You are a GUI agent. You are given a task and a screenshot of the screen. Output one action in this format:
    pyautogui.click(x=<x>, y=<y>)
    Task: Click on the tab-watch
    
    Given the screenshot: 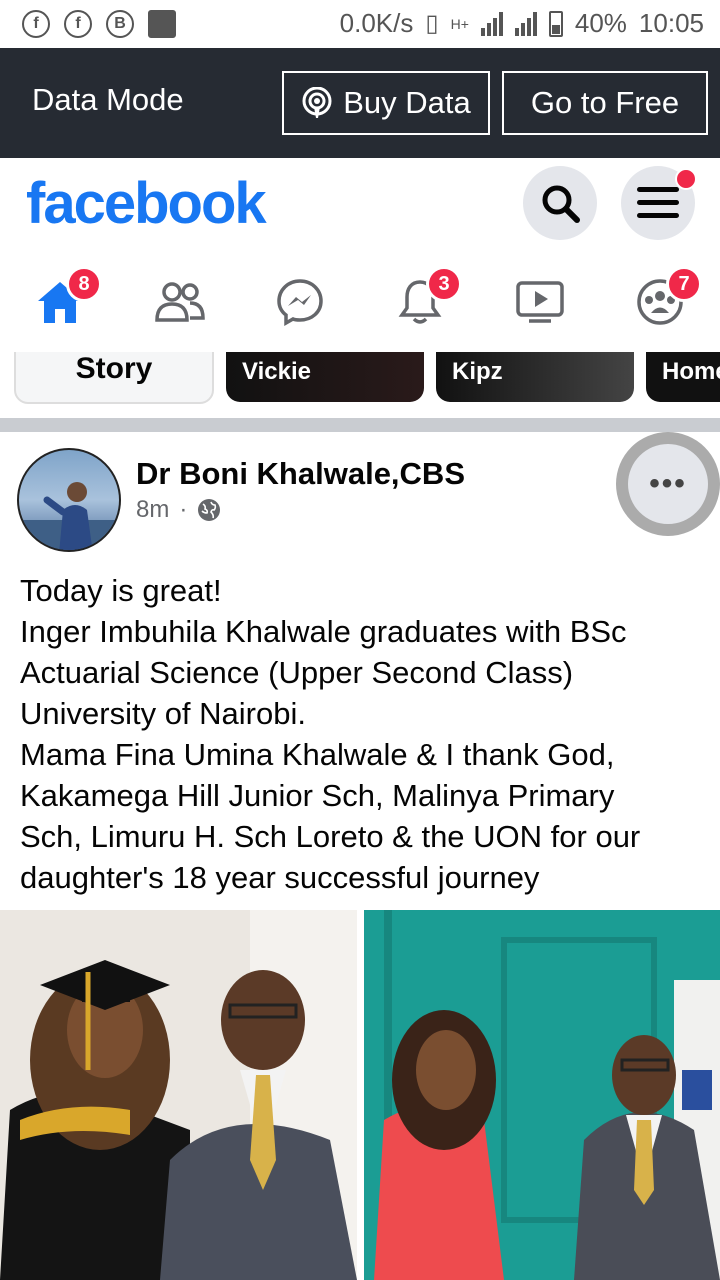 What is the action you would take?
    pyautogui.click(x=540, y=302)
    